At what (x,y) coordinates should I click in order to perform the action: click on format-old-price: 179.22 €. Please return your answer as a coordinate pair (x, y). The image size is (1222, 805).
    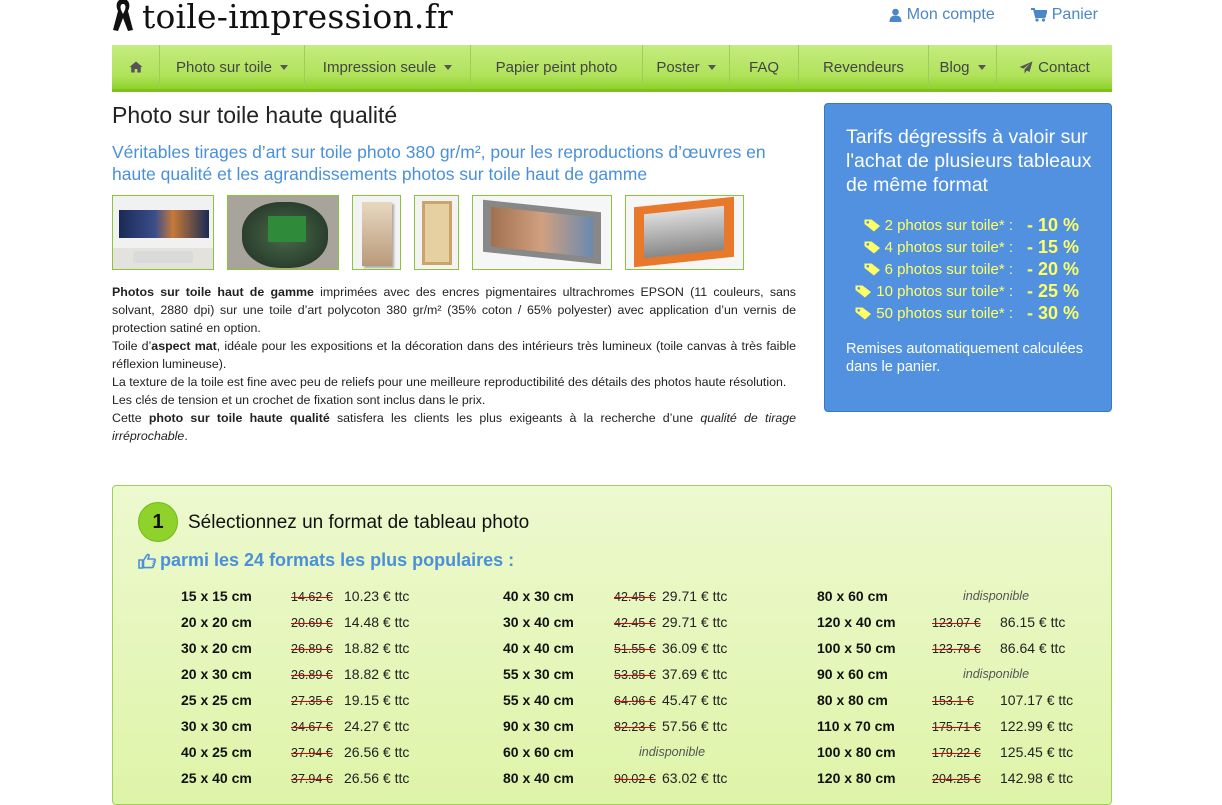
    Looking at the image, I should click on (956, 753).